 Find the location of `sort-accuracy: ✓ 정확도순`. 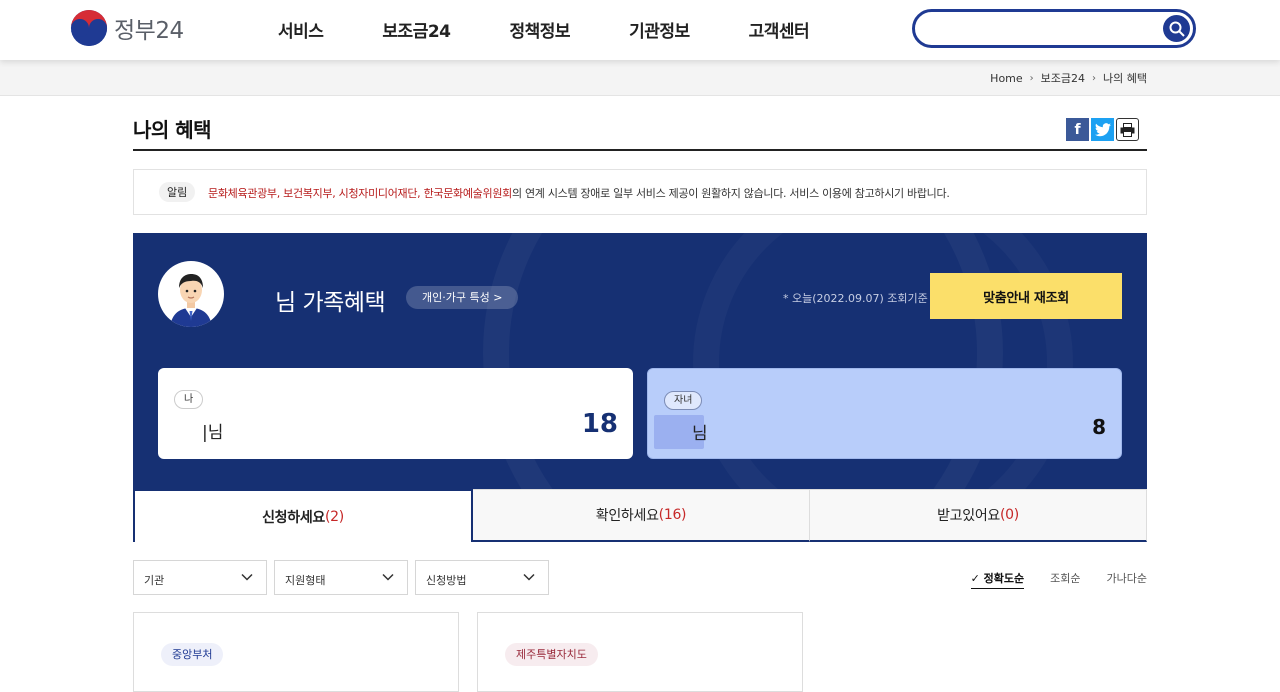

sort-accuracy: ✓ 정확도순 is located at coordinates (997, 579).